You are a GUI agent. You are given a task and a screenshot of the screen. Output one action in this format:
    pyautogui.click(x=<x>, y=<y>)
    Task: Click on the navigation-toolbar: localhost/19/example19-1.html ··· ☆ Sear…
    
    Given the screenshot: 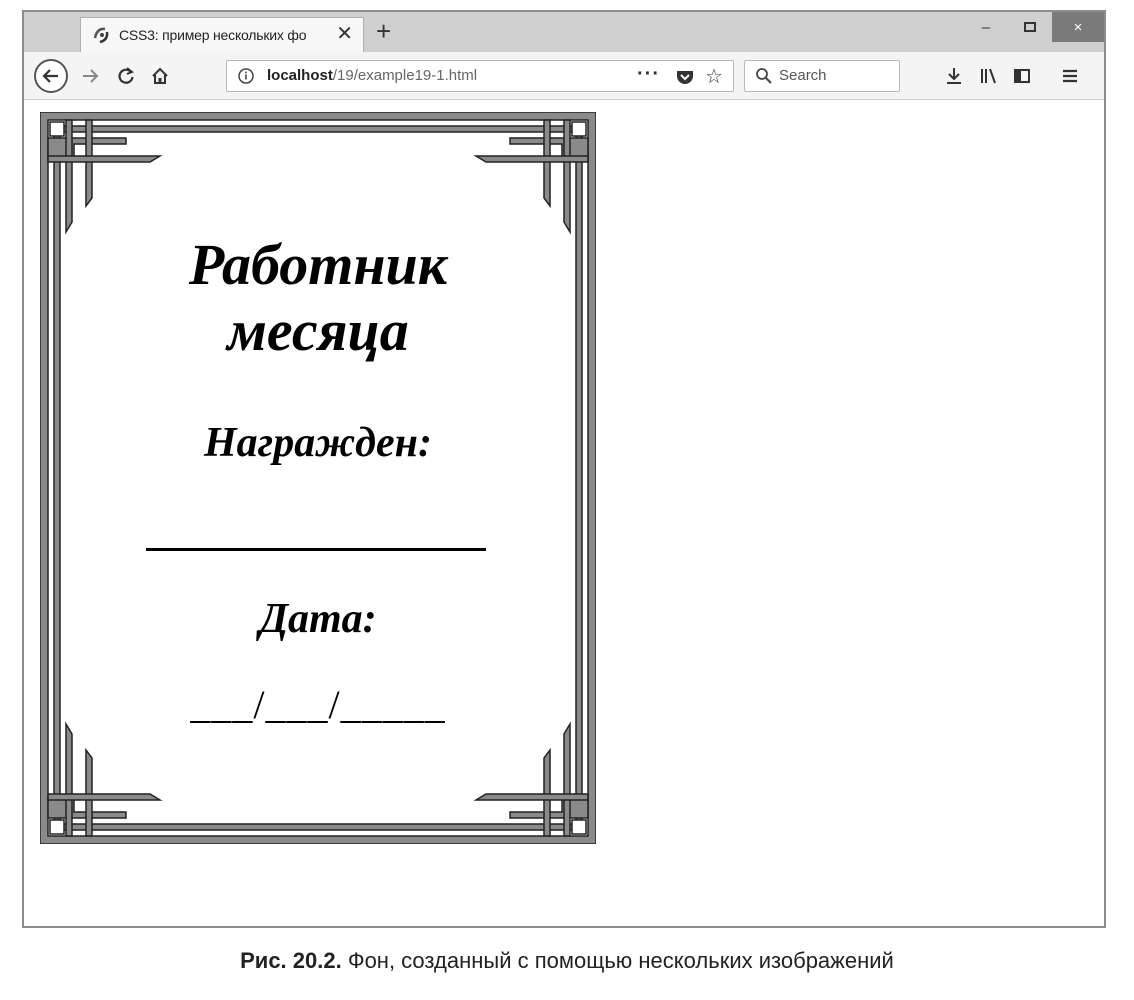 What is the action you would take?
    pyautogui.click(x=564, y=76)
    